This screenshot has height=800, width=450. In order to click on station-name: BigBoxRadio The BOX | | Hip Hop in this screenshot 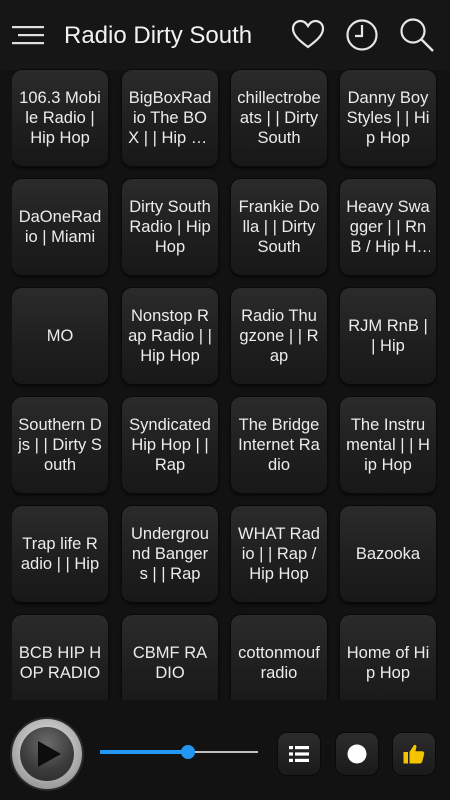, I will do `click(170, 118)`.